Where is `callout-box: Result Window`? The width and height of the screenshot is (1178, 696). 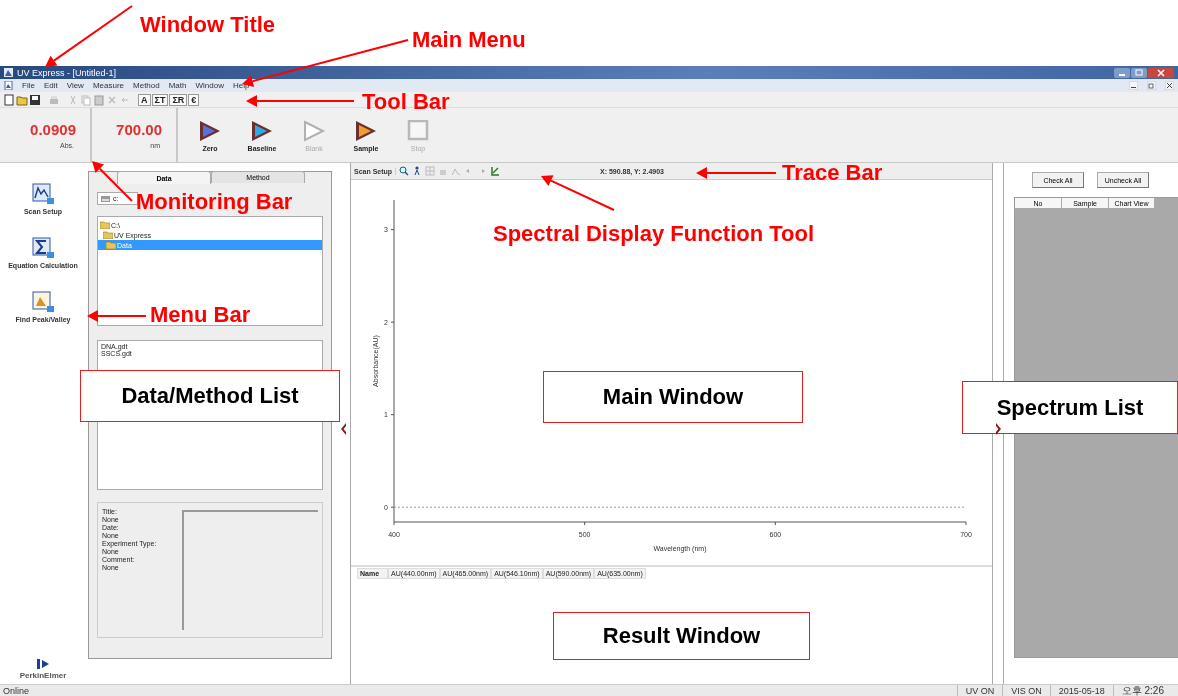 callout-box: Result Window is located at coordinates (681, 636).